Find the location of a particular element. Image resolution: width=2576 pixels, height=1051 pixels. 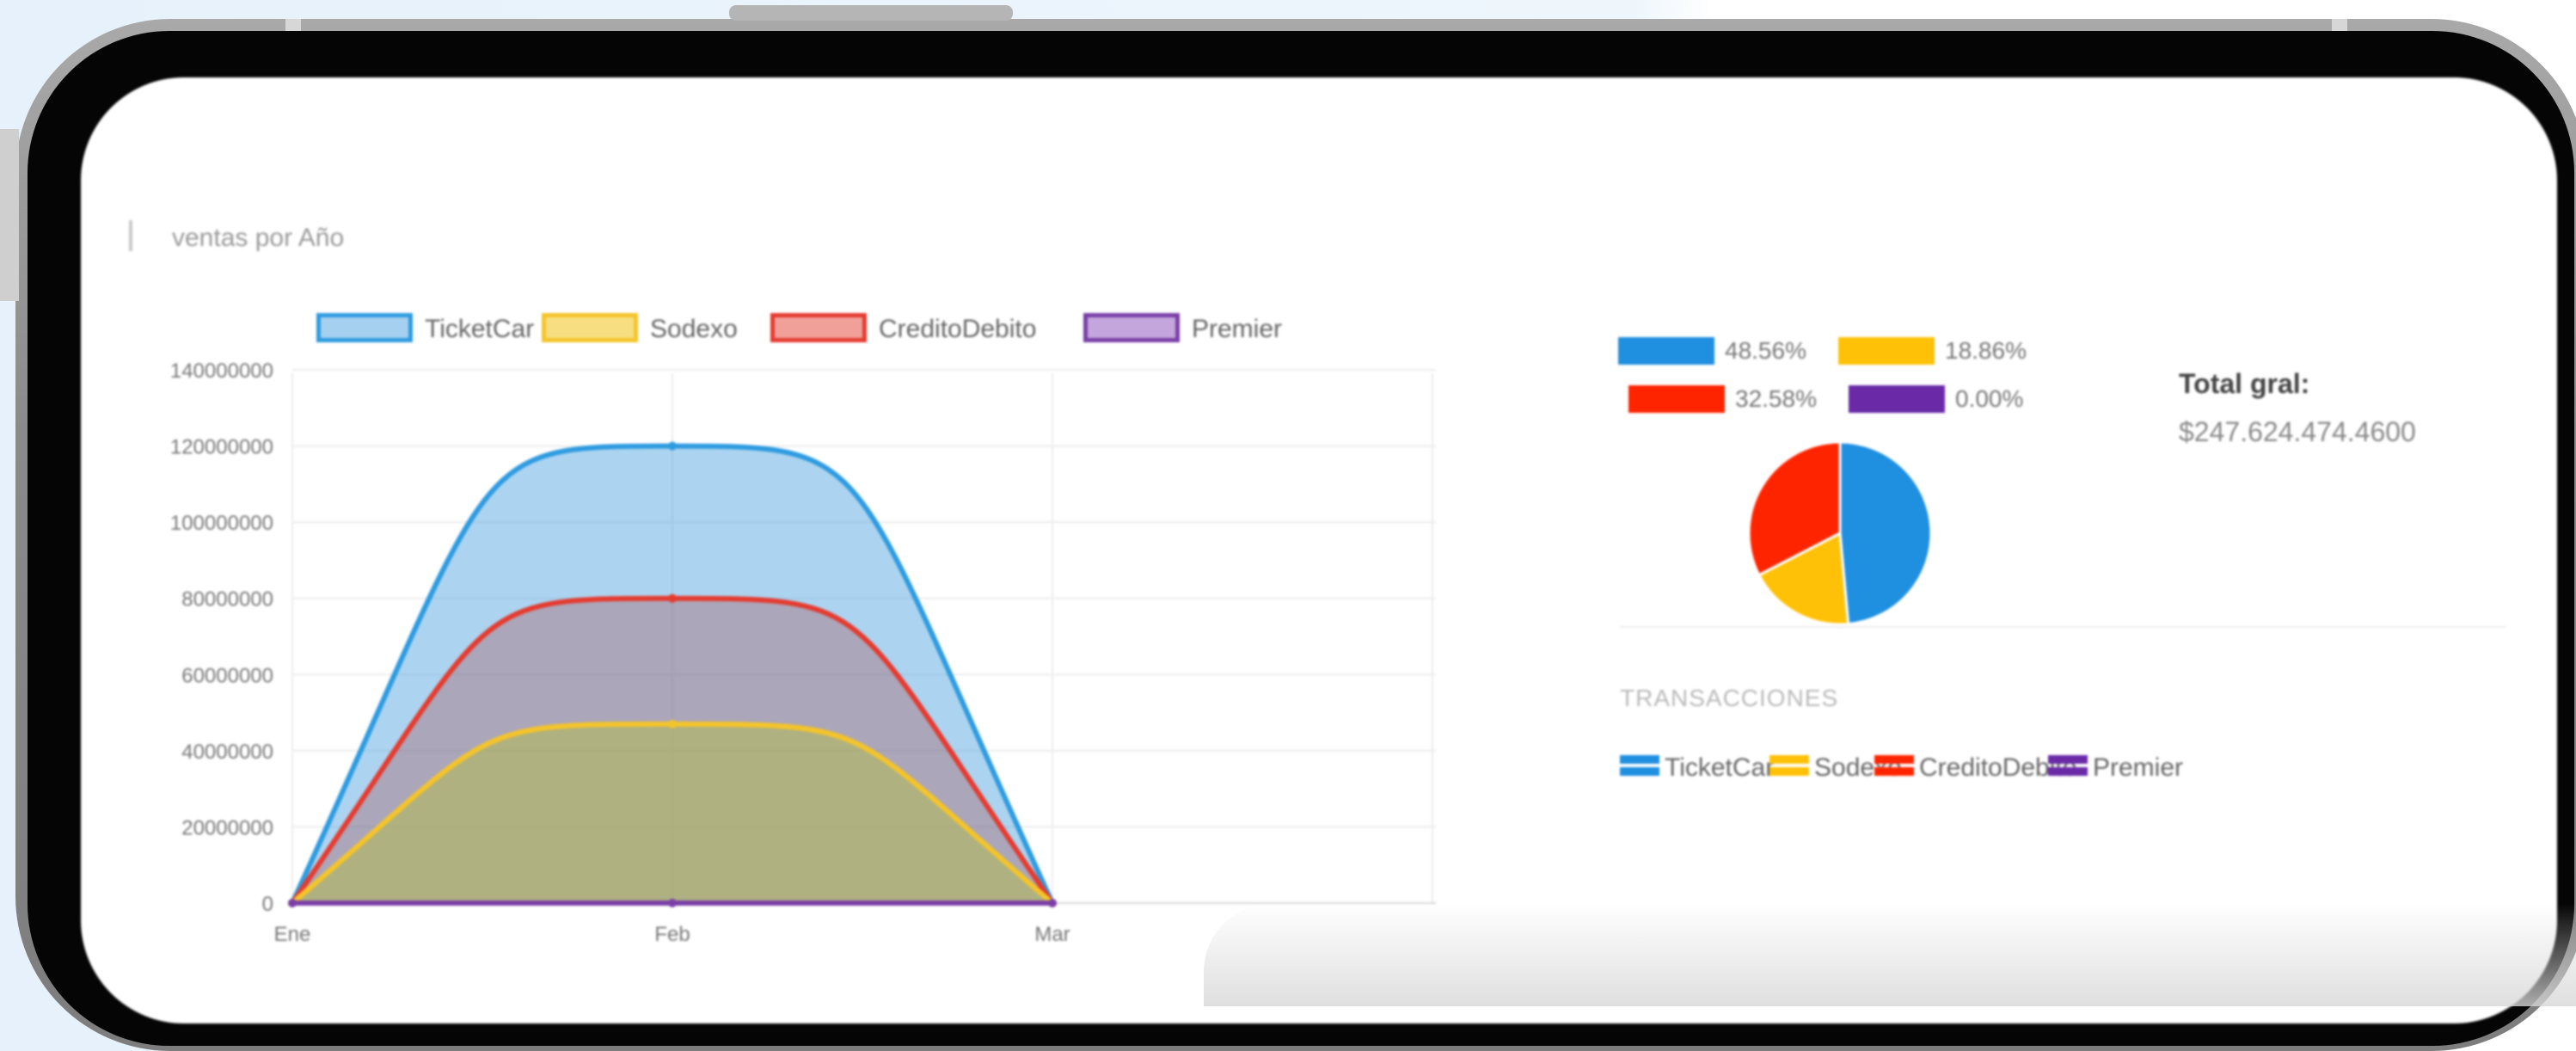

legend-label: TicketCar is located at coordinates (480, 329).